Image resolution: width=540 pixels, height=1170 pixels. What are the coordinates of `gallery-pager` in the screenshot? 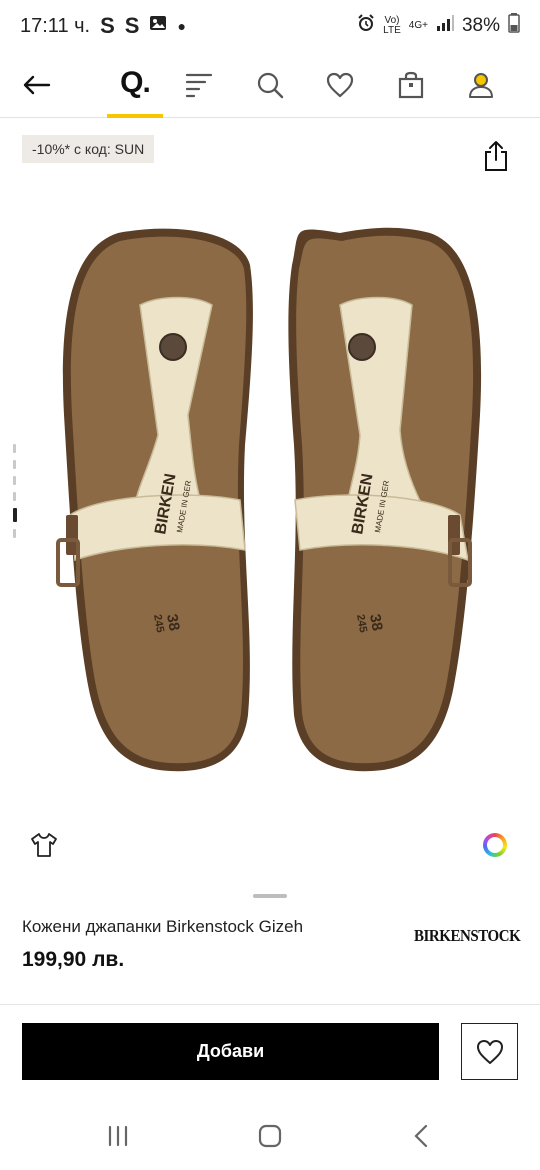 It's located at (16, 494).